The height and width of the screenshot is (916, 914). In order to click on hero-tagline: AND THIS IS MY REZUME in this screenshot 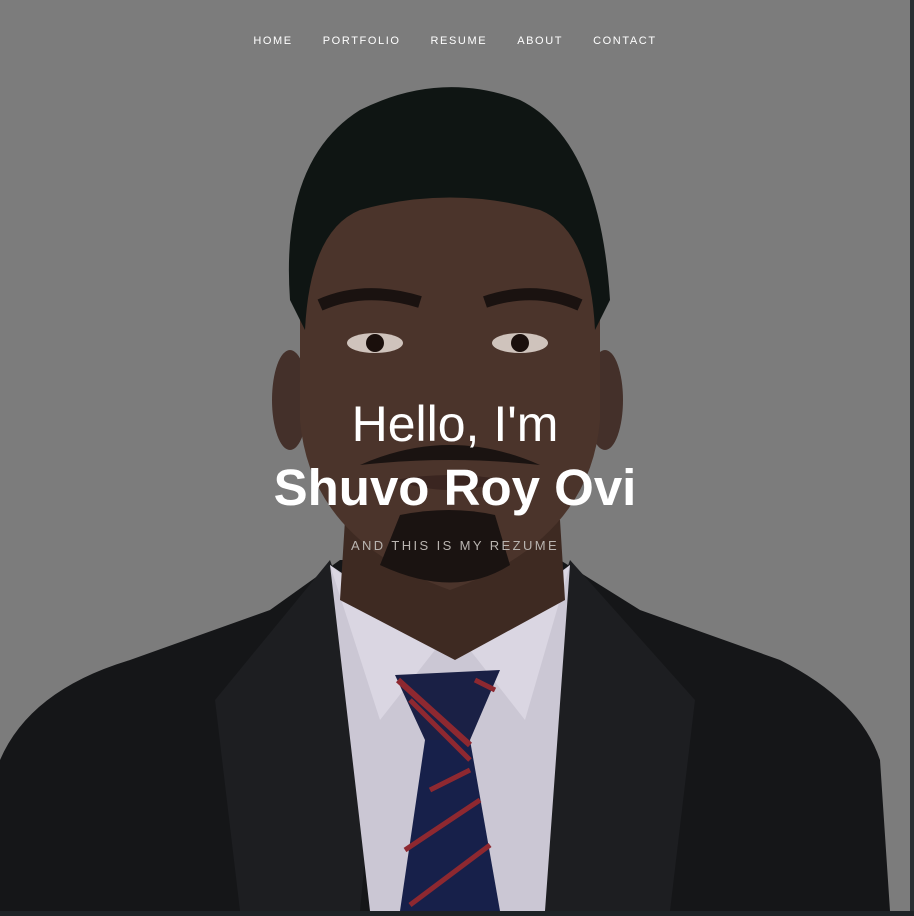, I will do `click(455, 545)`.